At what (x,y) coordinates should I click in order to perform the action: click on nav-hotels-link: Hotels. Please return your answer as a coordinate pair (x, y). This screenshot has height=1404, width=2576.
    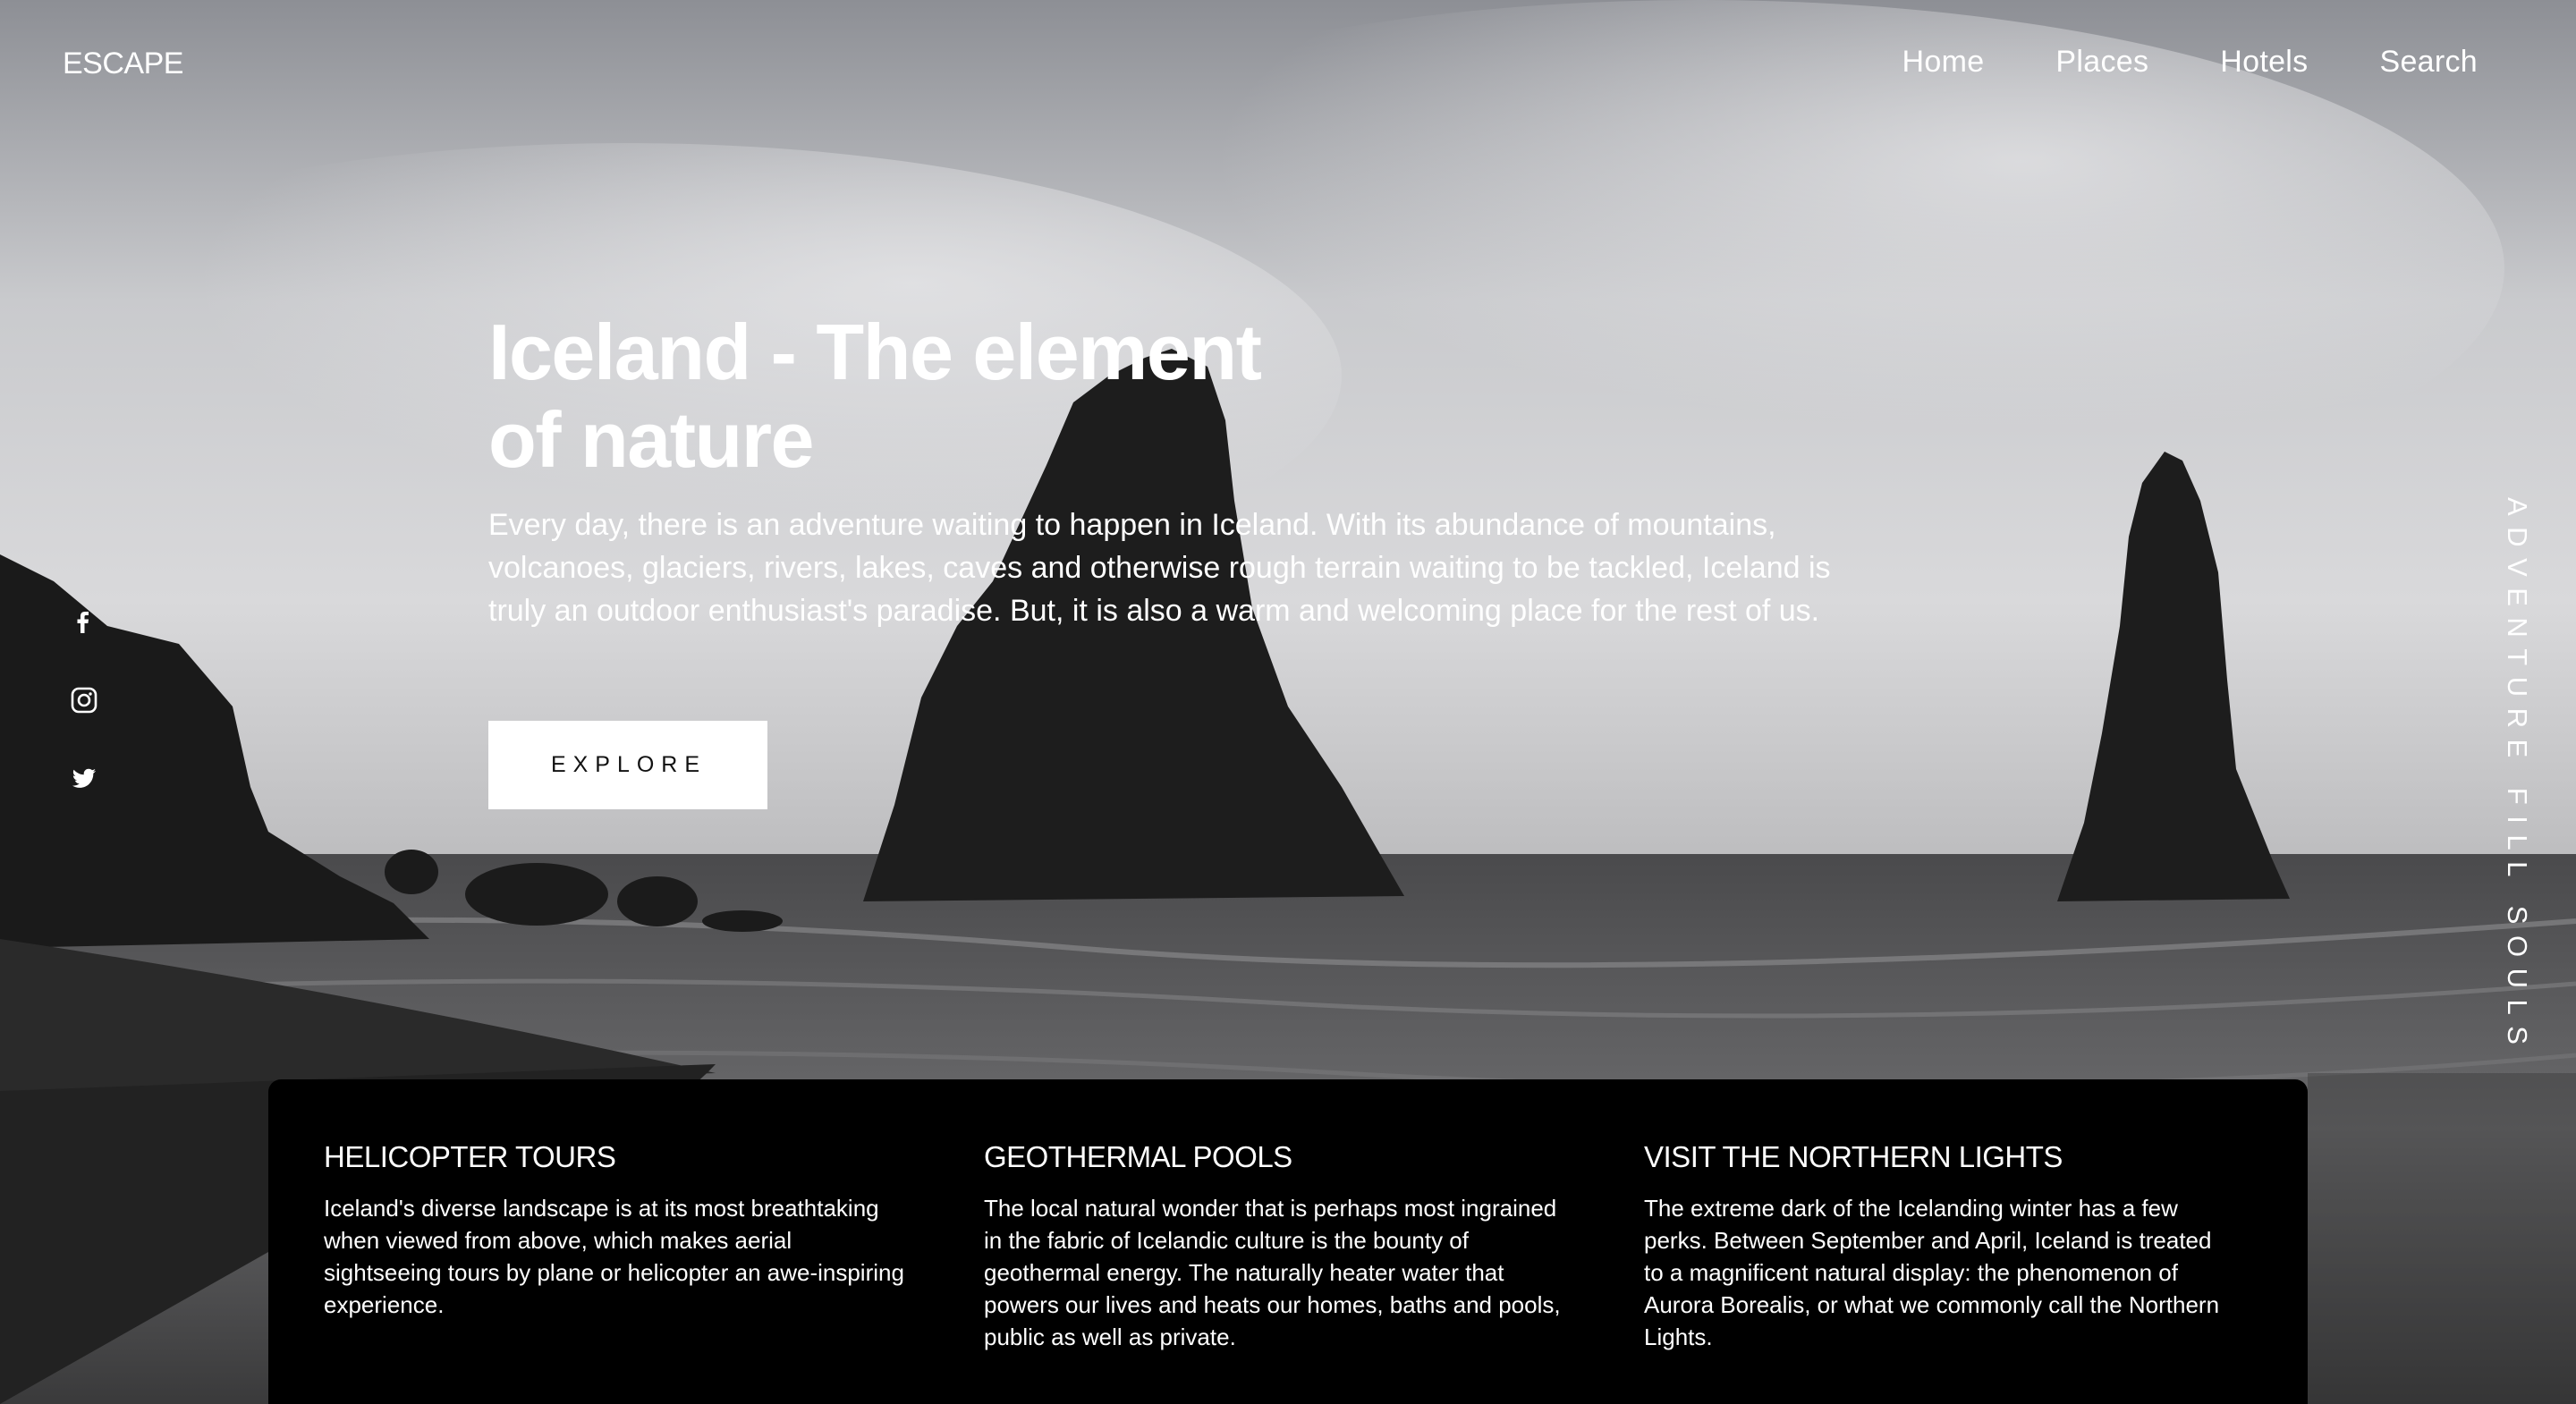
    Looking at the image, I should click on (2264, 62).